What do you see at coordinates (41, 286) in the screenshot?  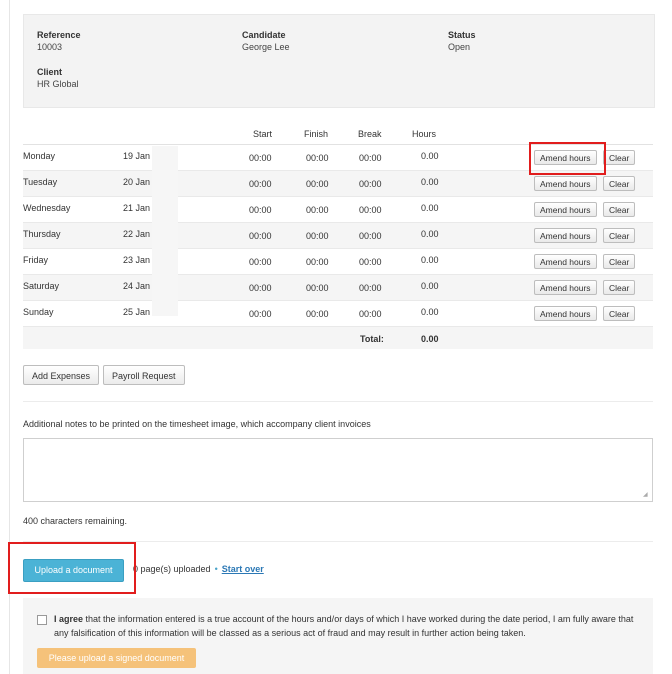 I see `day-cell: Saturday` at bounding box center [41, 286].